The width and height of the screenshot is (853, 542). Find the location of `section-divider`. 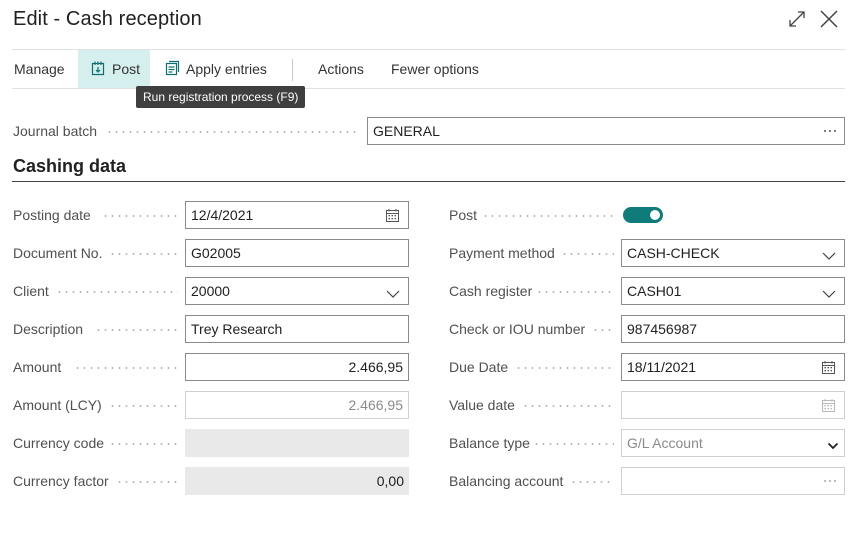

section-divider is located at coordinates (428, 181).